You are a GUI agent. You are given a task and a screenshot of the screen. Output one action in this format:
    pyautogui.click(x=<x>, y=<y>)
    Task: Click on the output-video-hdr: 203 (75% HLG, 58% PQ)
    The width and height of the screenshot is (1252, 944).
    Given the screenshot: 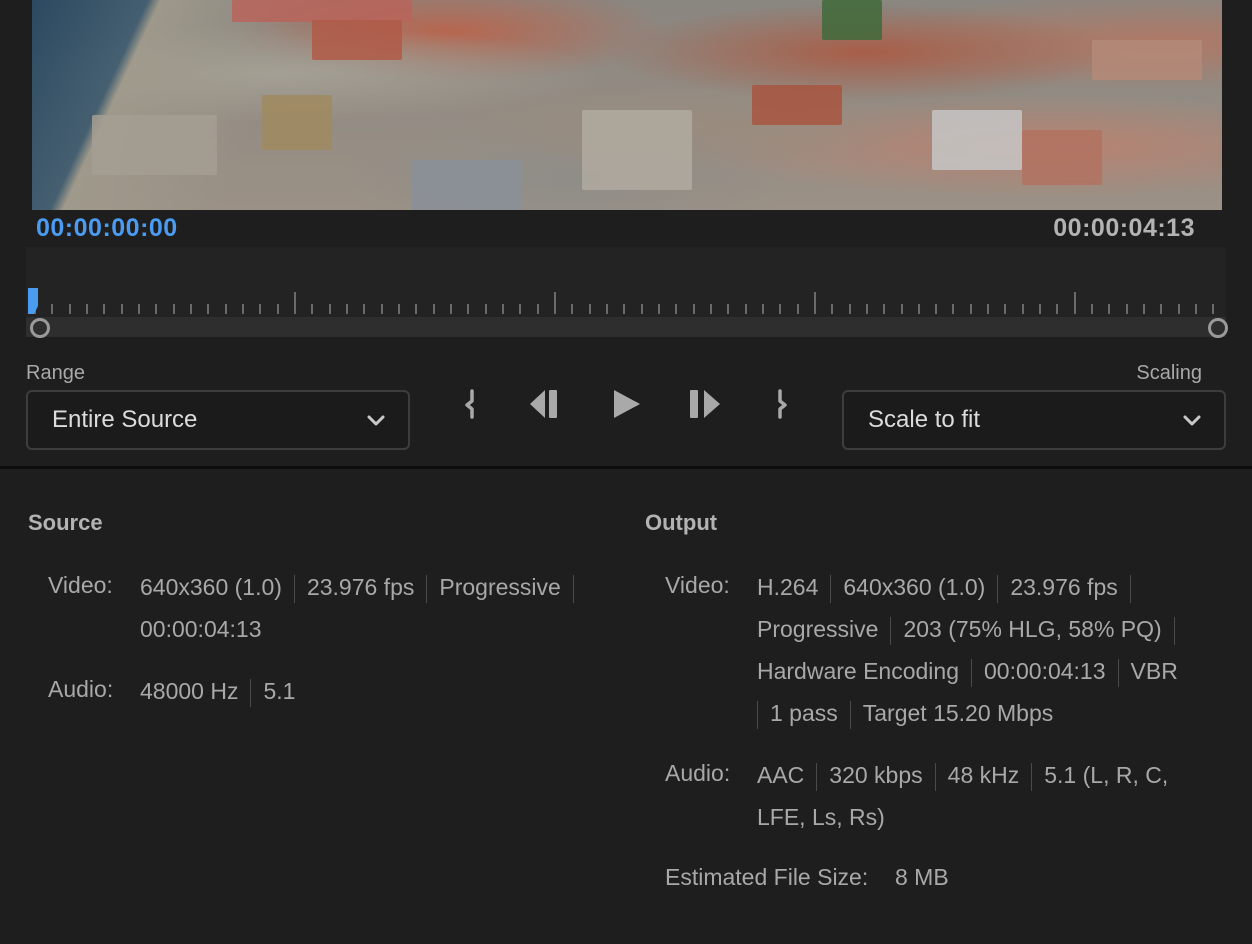 What is the action you would take?
    pyautogui.click(x=1032, y=629)
    